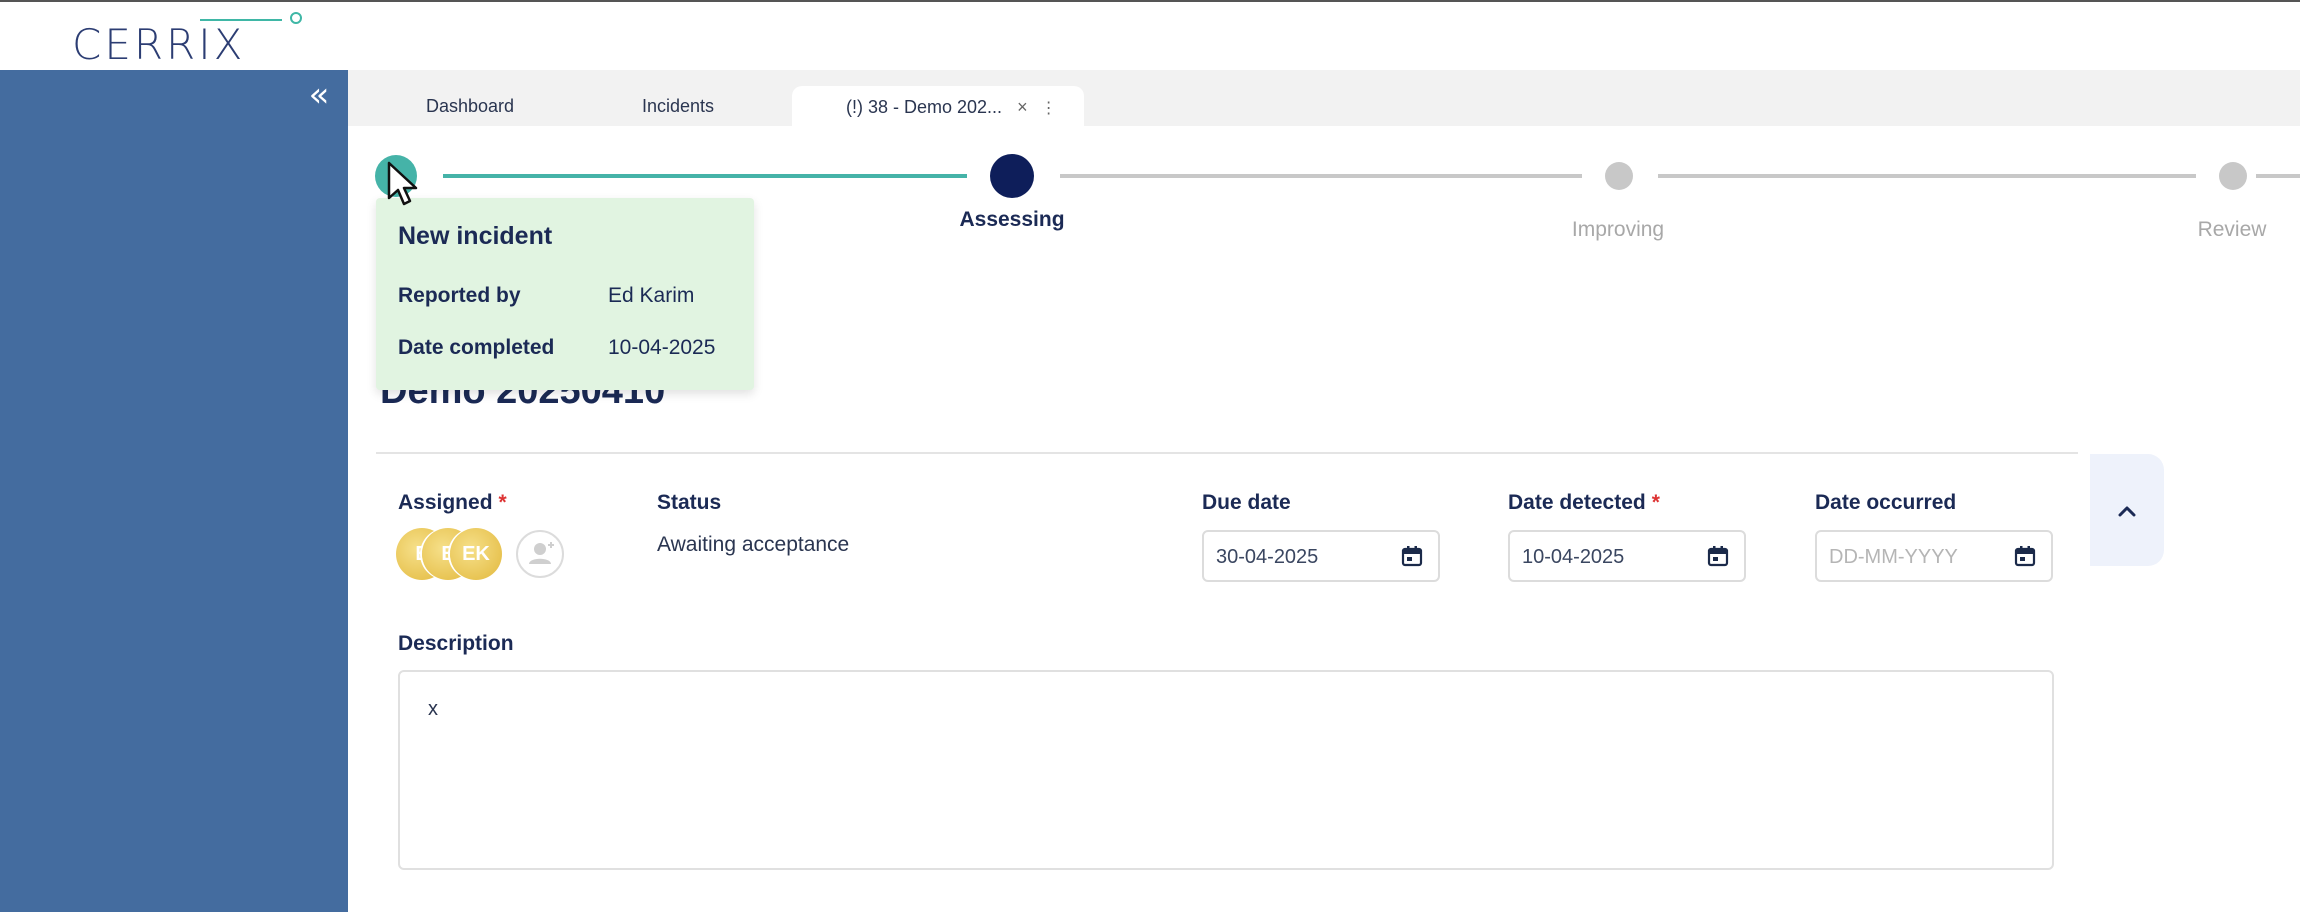 The height and width of the screenshot is (912, 2300). What do you see at coordinates (1893, 557) in the screenshot?
I see `date-occurred-placeholder: DD-MM-YYYY` at bounding box center [1893, 557].